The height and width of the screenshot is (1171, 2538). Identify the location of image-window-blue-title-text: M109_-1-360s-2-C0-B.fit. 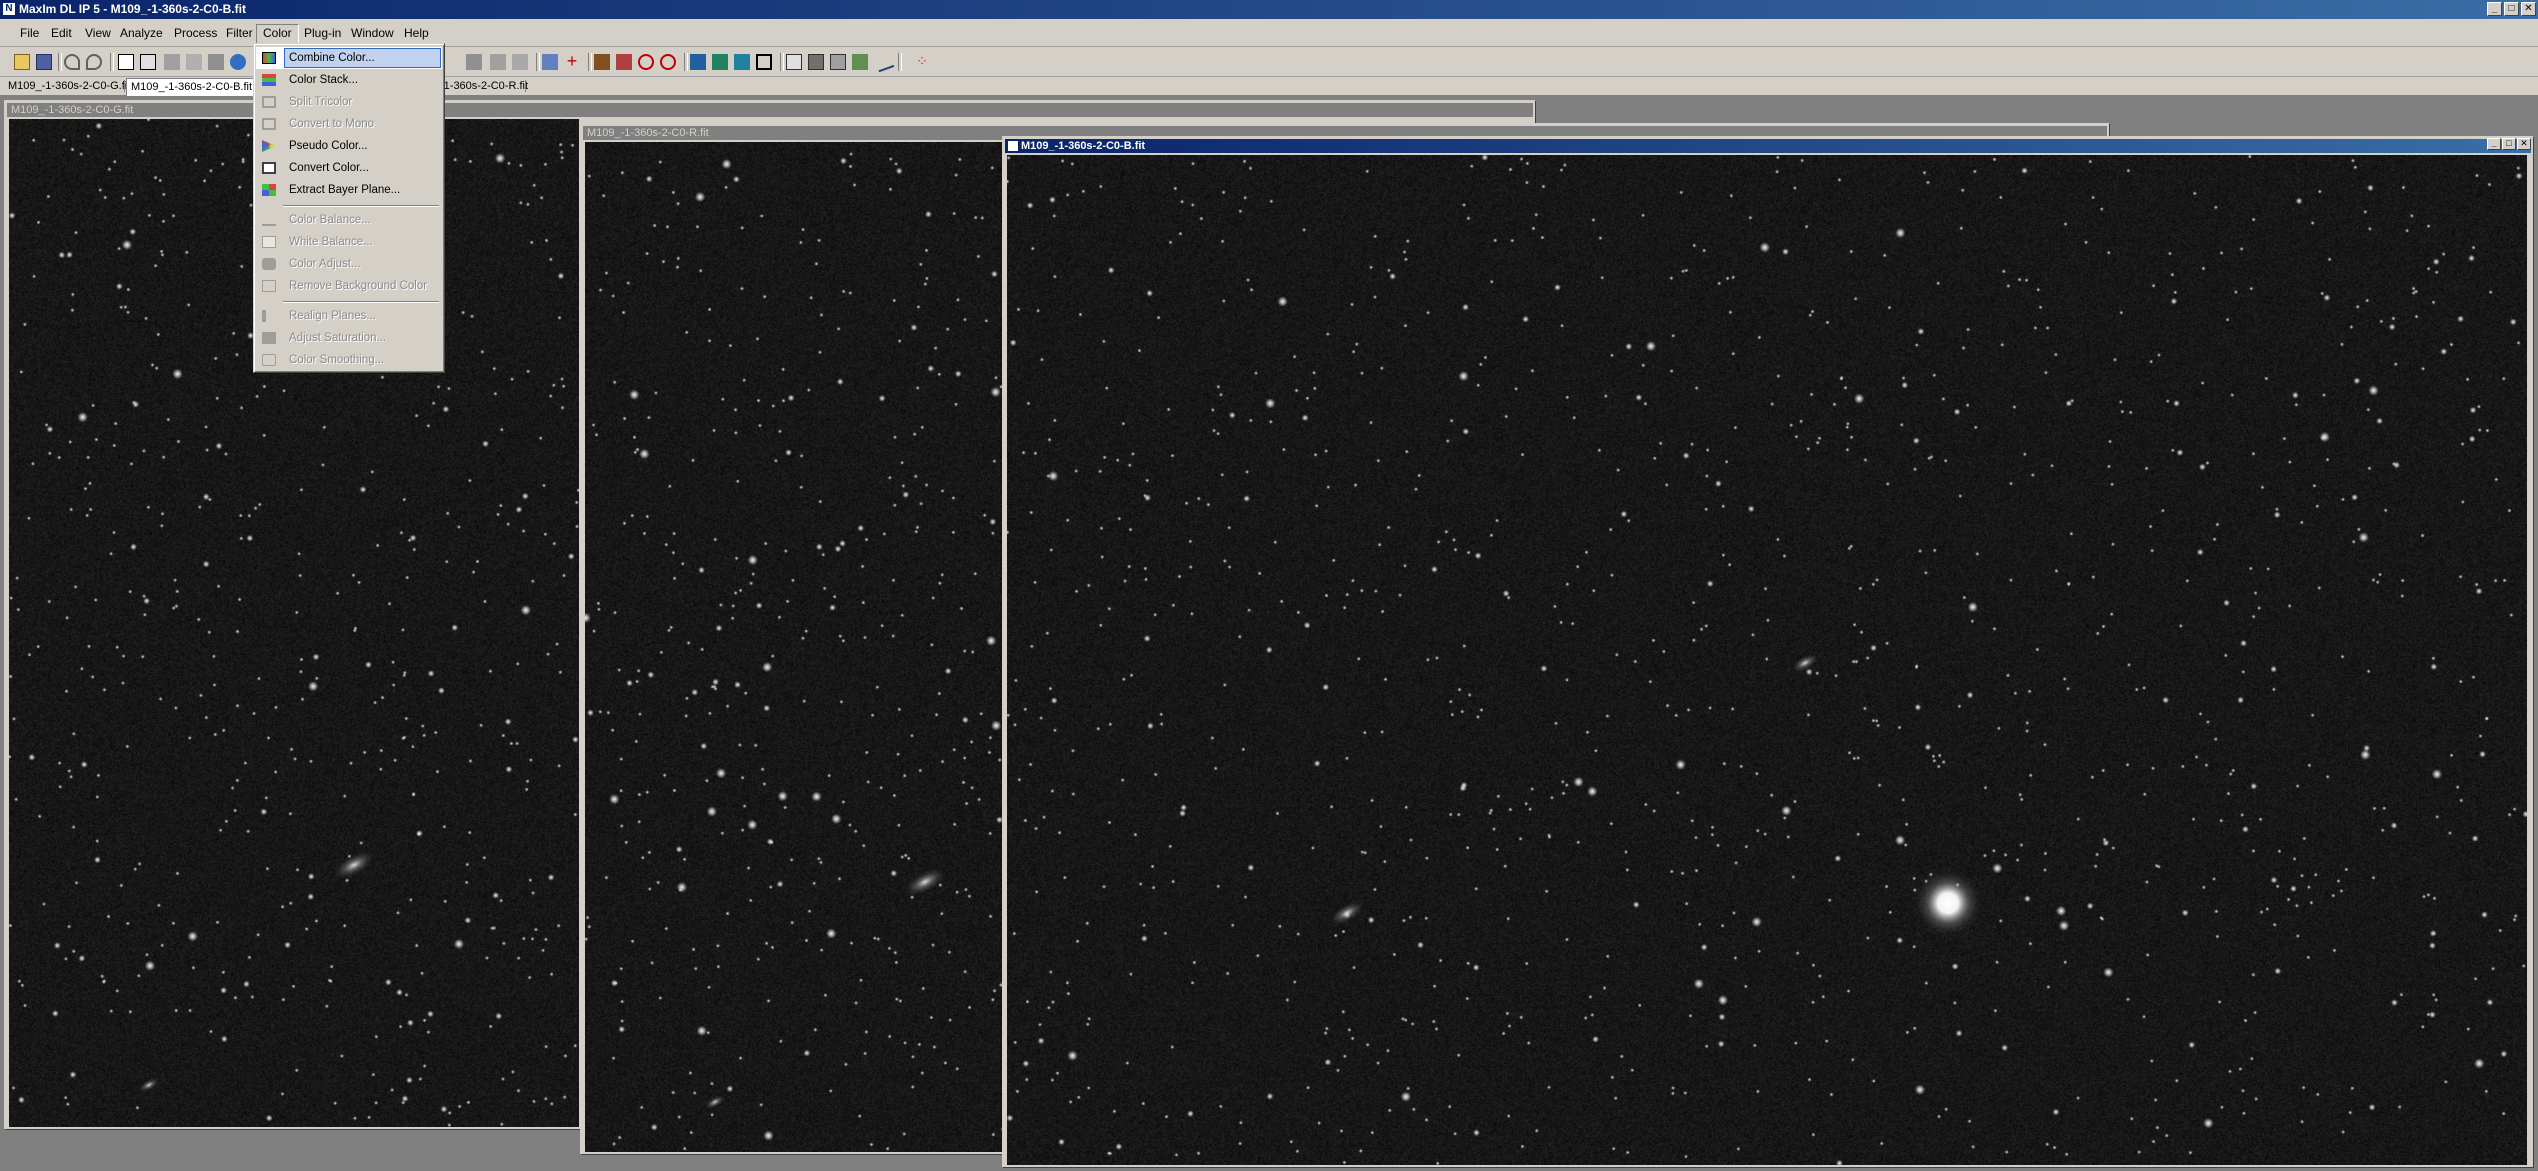
(1083, 146).